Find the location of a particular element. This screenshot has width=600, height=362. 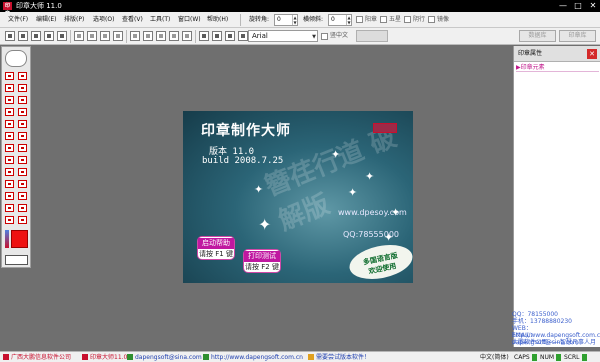

align-left-icon is located at coordinates (135, 36).